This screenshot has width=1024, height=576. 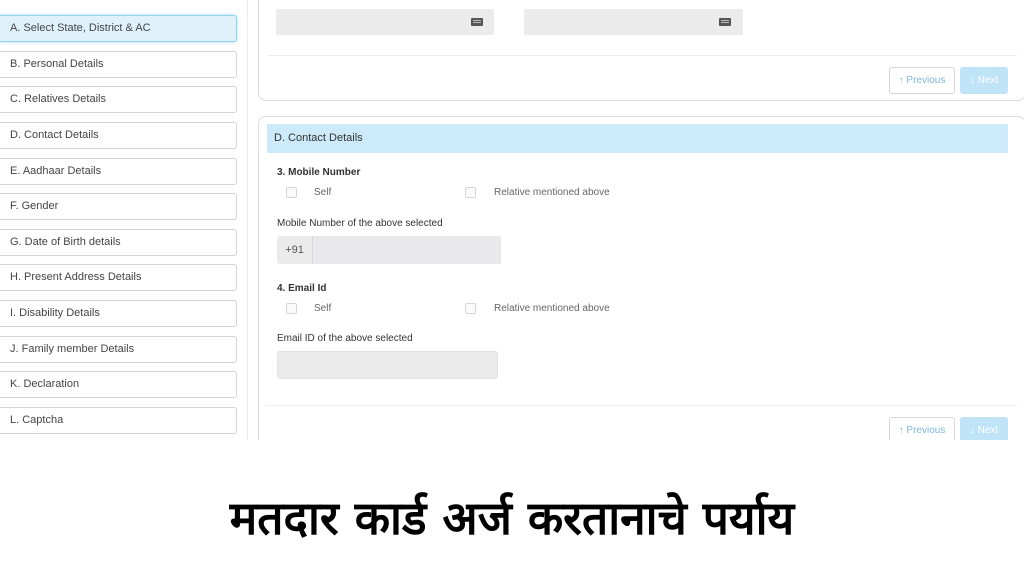 I want to click on sidebar-item-label: E. Aadhaar Details, so click(x=56, y=171).